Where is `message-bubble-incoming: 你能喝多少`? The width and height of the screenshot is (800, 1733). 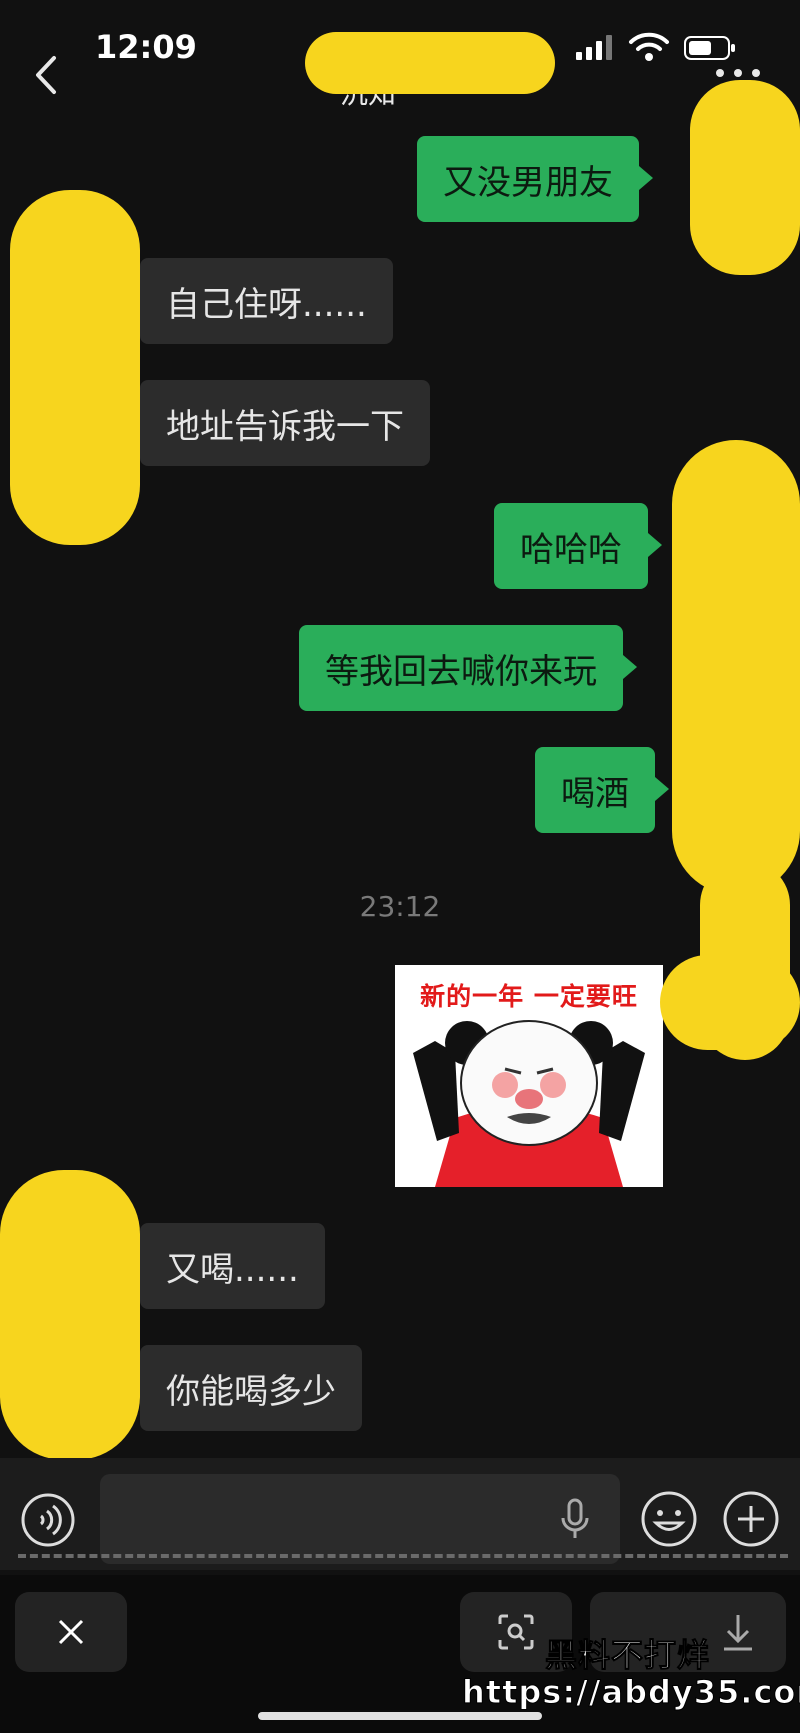 message-bubble-incoming: 你能喝多少 is located at coordinates (244, 1388).